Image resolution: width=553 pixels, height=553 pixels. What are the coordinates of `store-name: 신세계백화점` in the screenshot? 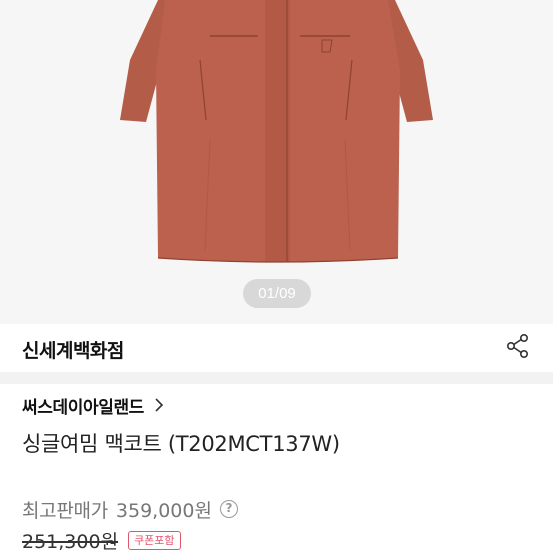 It's located at (73, 349).